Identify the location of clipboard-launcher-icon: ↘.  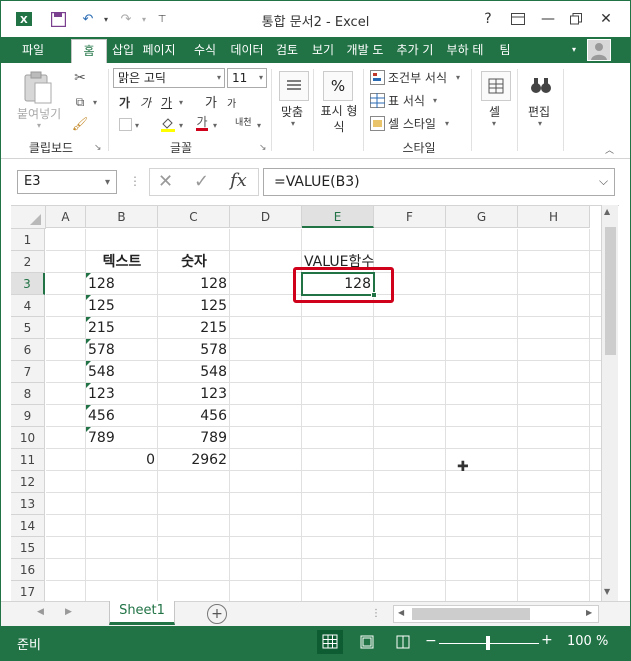
(98, 148).